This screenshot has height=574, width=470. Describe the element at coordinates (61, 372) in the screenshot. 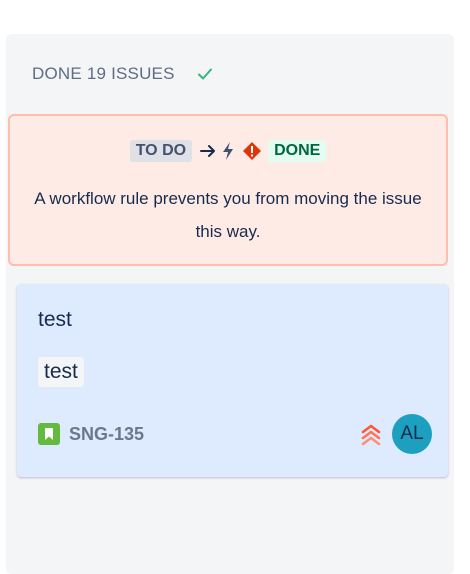

I see `issue-label: test` at that location.